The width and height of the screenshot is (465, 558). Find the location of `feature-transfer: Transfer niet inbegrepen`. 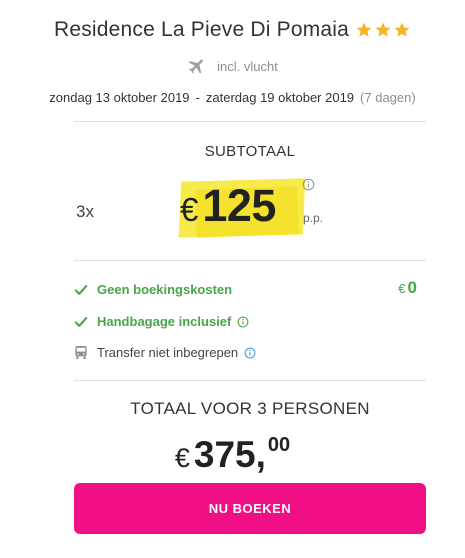

feature-transfer: Transfer niet inbegrepen is located at coordinates (165, 352).